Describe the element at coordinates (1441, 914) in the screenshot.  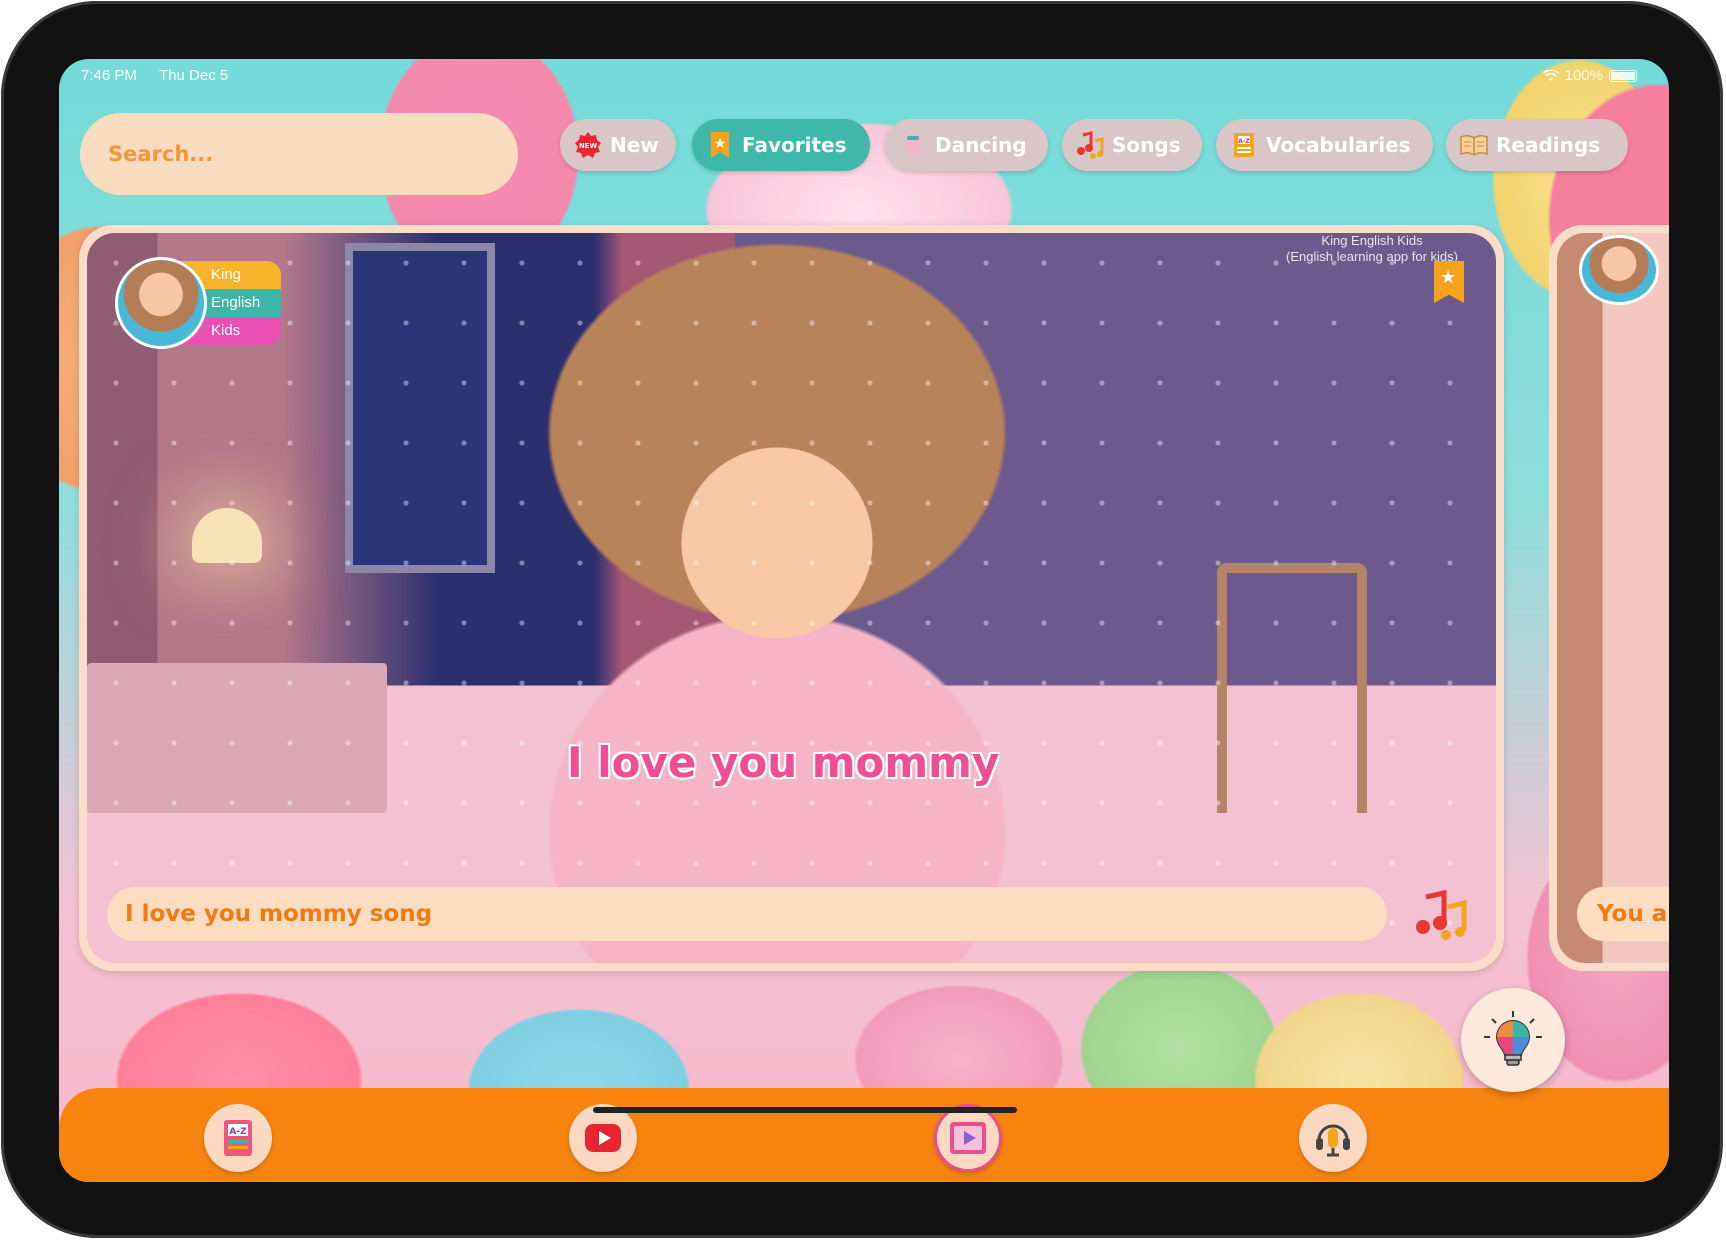
I see `song-music-notes-icon` at that location.